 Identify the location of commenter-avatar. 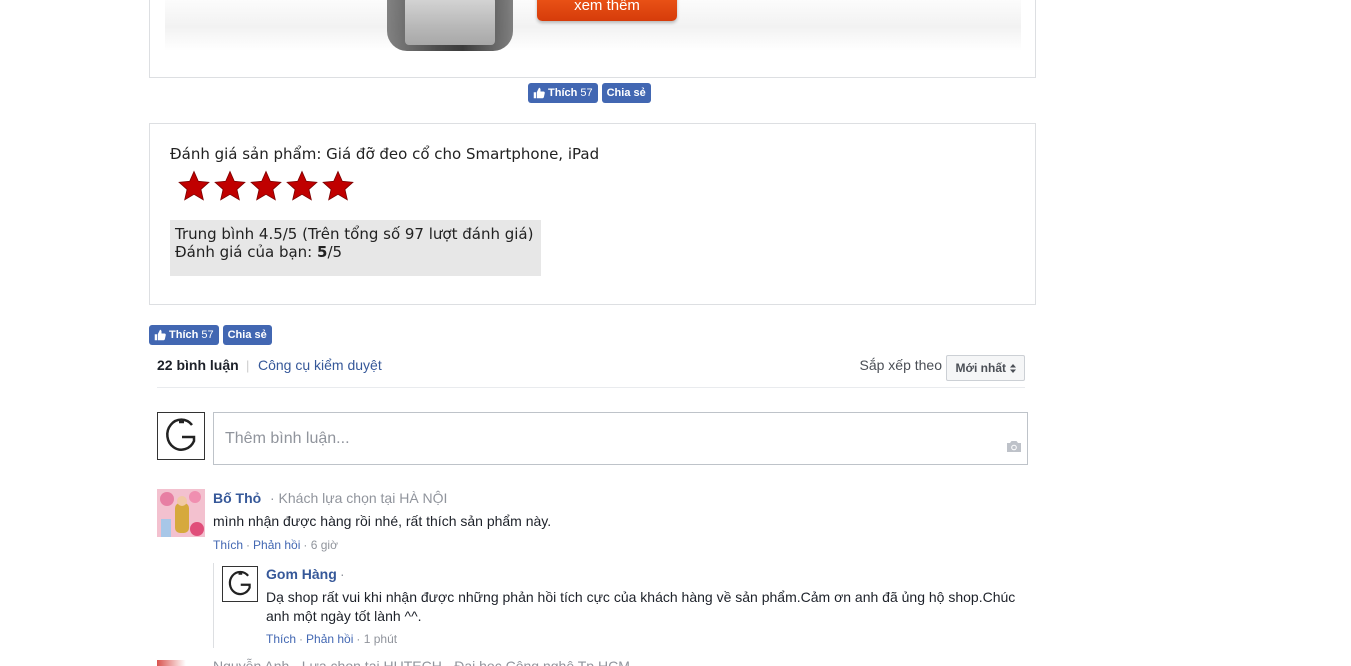
(181, 513).